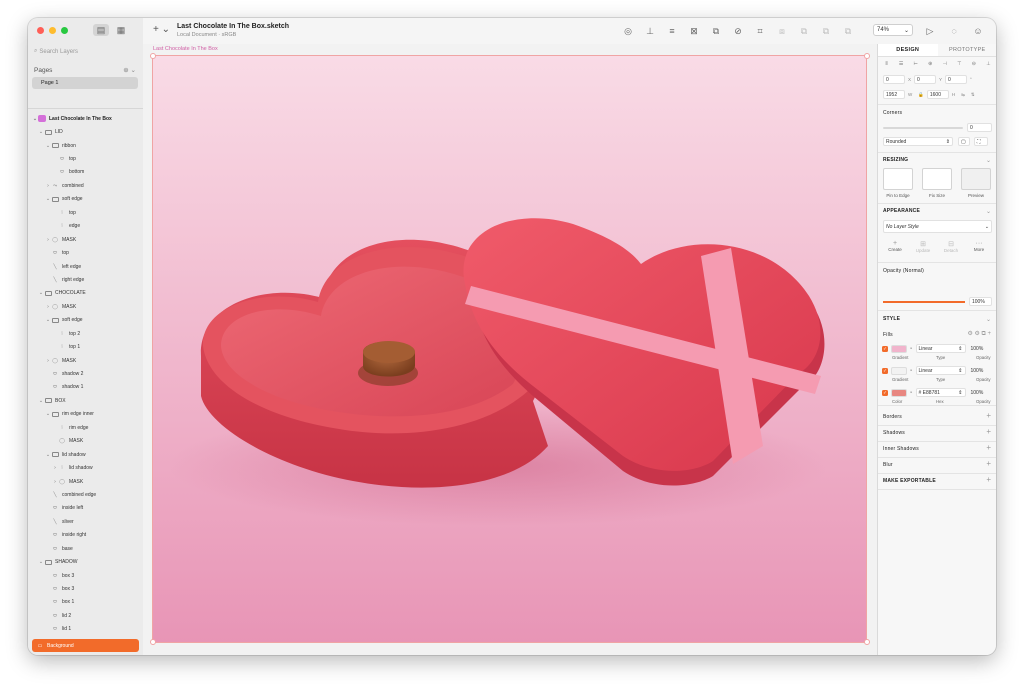 This screenshot has height=692, width=1024. I want to click on y-field: 0, so click(925, 79).